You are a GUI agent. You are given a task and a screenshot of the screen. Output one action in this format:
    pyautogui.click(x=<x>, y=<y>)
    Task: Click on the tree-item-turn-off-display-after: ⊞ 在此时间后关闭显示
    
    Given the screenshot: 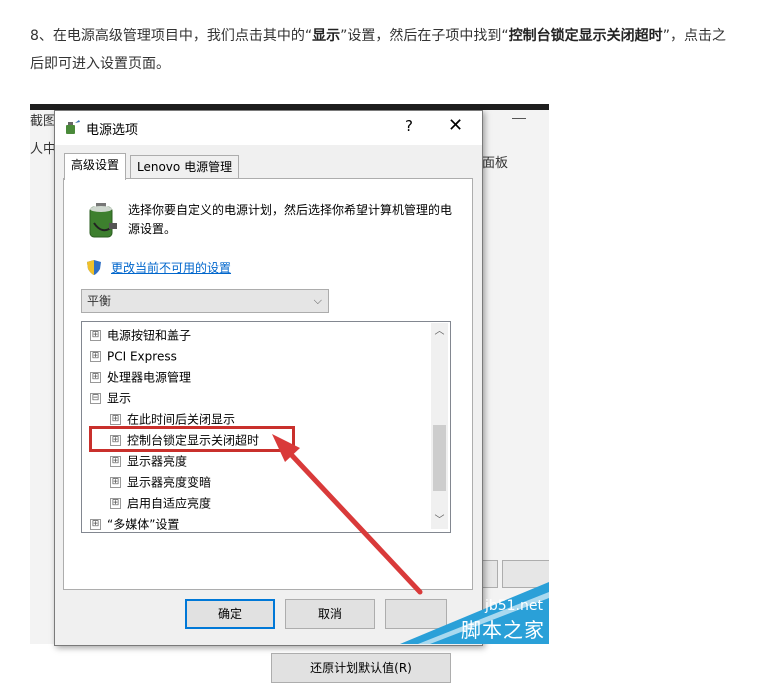 What is the action you would take?
    pyautogui.click(x=172, y=419)
    